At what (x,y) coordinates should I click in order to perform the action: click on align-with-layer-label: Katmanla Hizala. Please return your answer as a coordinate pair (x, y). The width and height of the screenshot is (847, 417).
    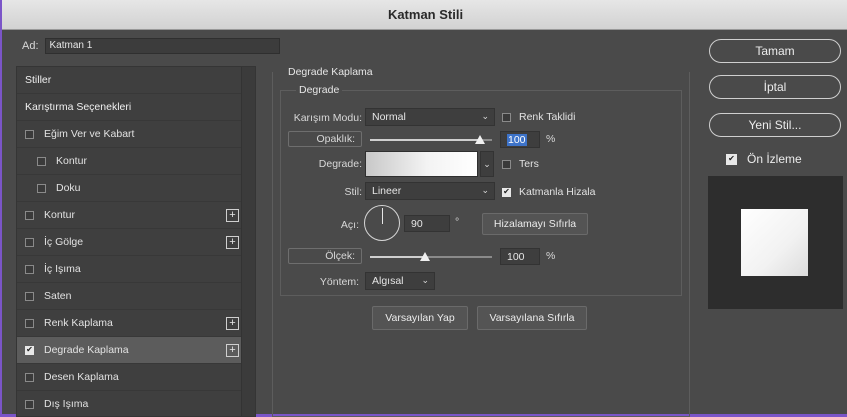
    Looking at the image, I should click on (557, 192).